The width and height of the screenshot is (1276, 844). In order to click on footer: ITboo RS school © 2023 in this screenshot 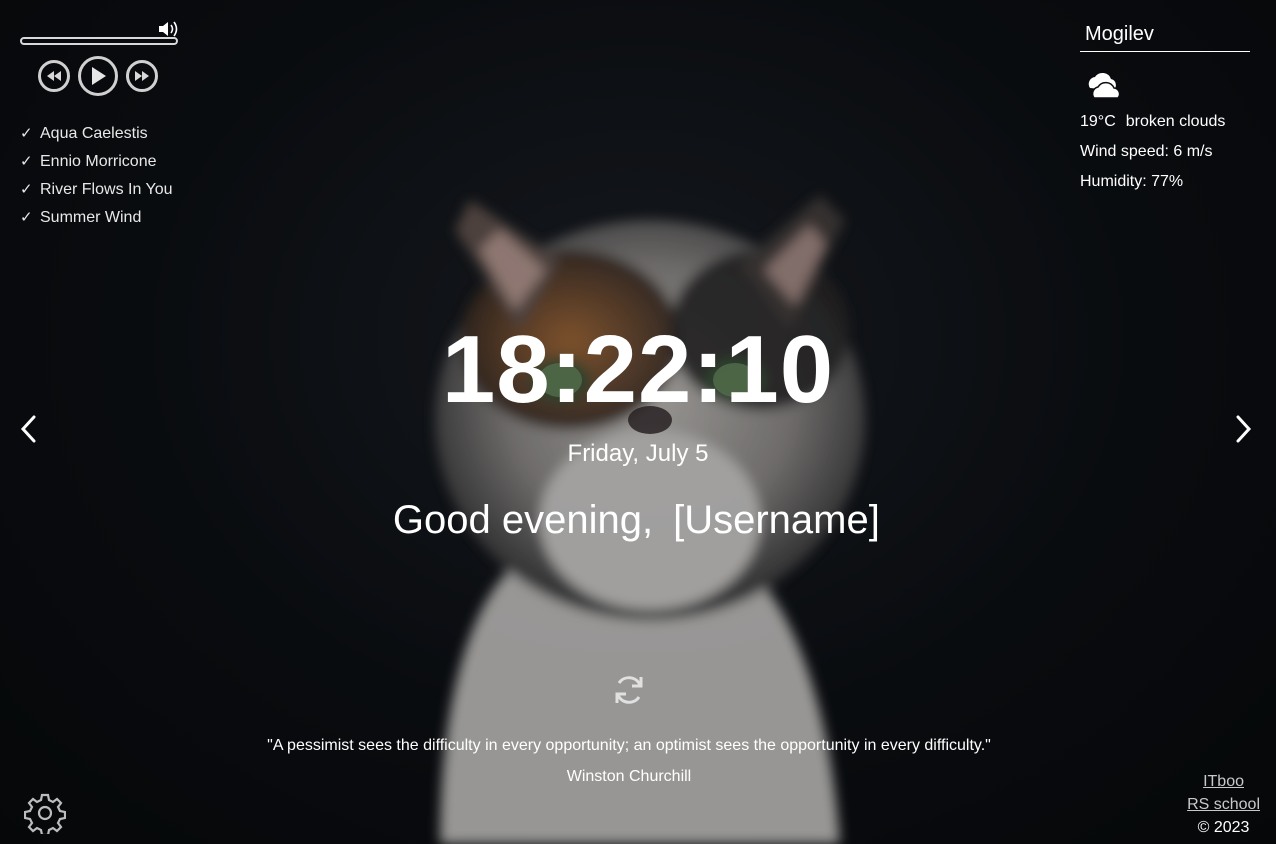, I will do `click(1223, 804)`.